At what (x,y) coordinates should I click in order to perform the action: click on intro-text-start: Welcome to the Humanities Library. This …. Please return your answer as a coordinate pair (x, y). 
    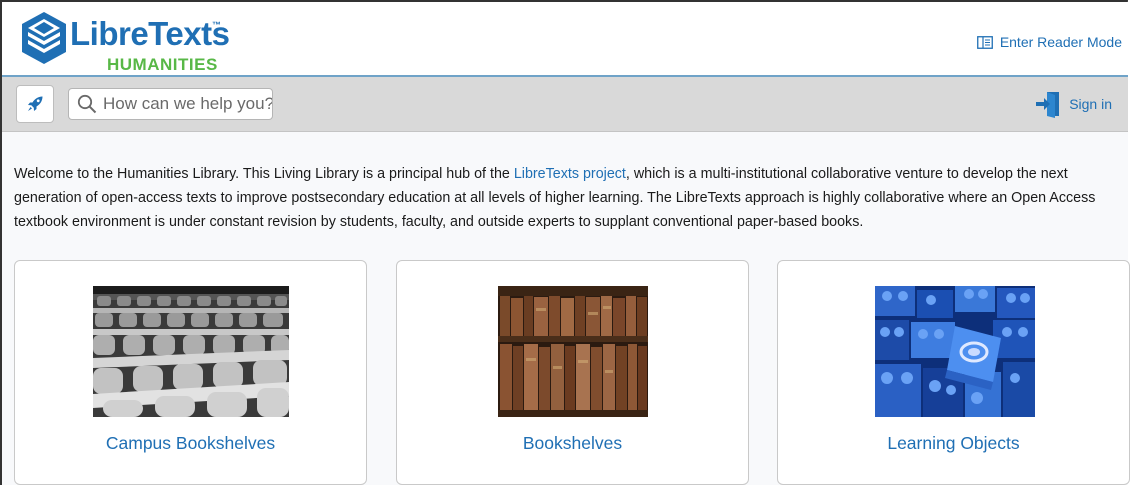
    Looking at the image, I should click on (264, 174).